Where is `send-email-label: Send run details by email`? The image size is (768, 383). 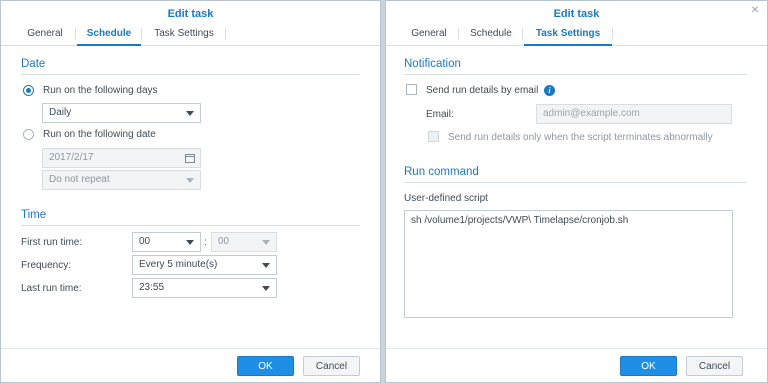 send-email-label: Send run details by email is located at coordinates (482, 90).